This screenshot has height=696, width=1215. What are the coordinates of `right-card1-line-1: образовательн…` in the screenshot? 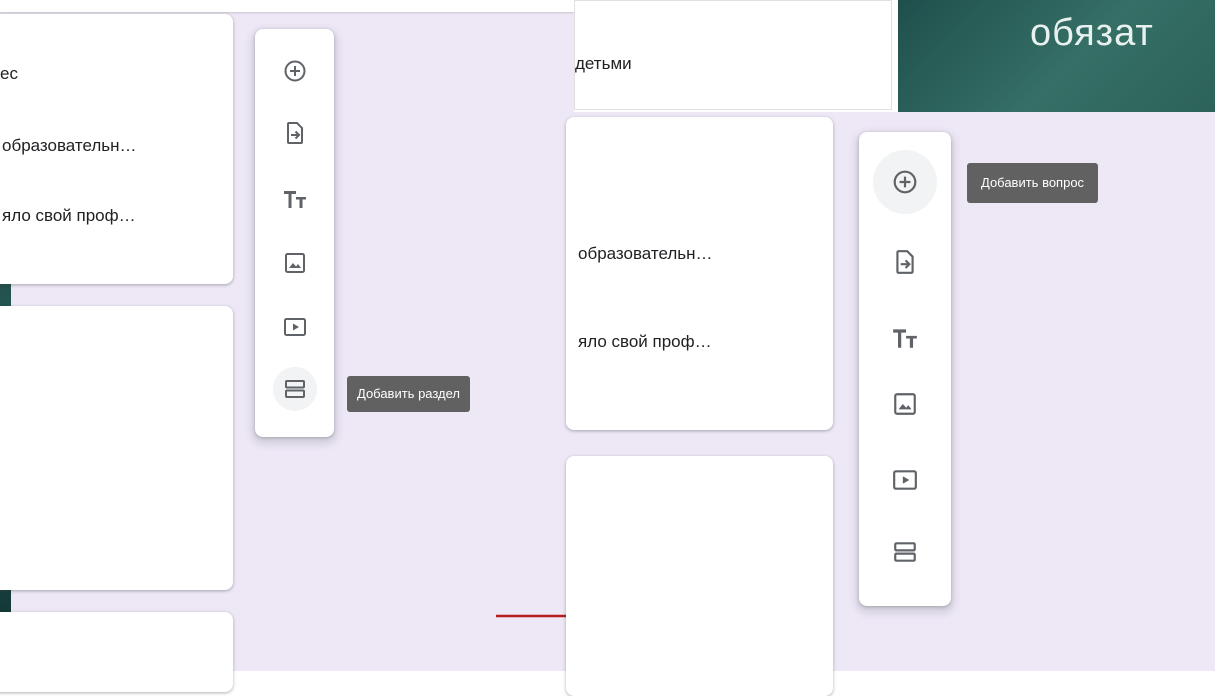 It's located at (645, 253).